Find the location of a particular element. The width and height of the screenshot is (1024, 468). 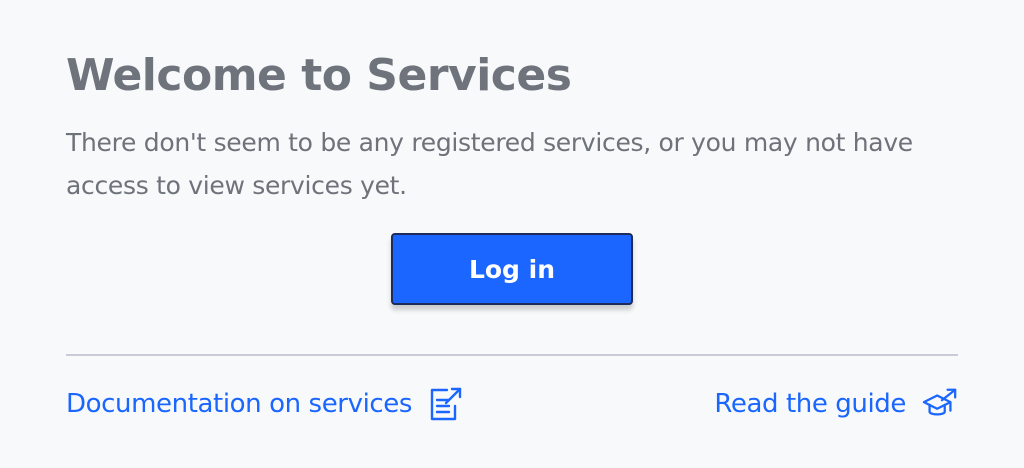

login-button-label: Log in is located at coordinates (512, 269).